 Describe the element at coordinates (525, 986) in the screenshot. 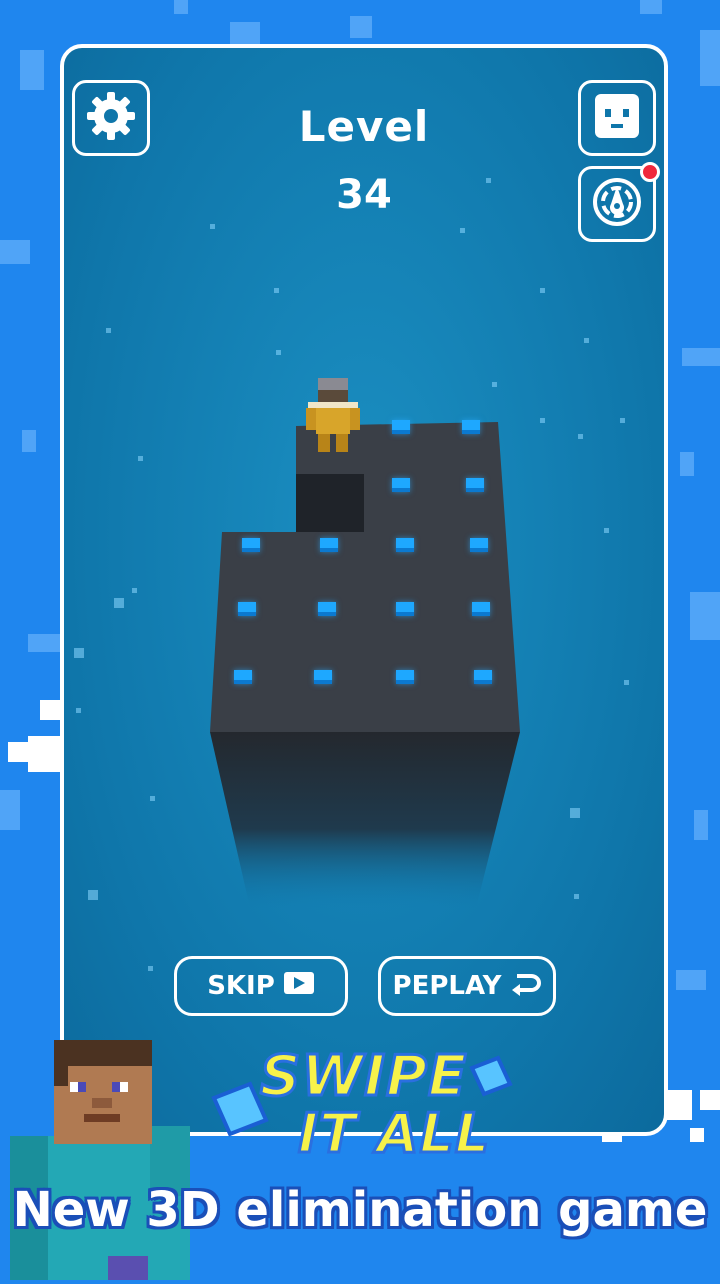

I see `replay-arrow-icon` at that location.